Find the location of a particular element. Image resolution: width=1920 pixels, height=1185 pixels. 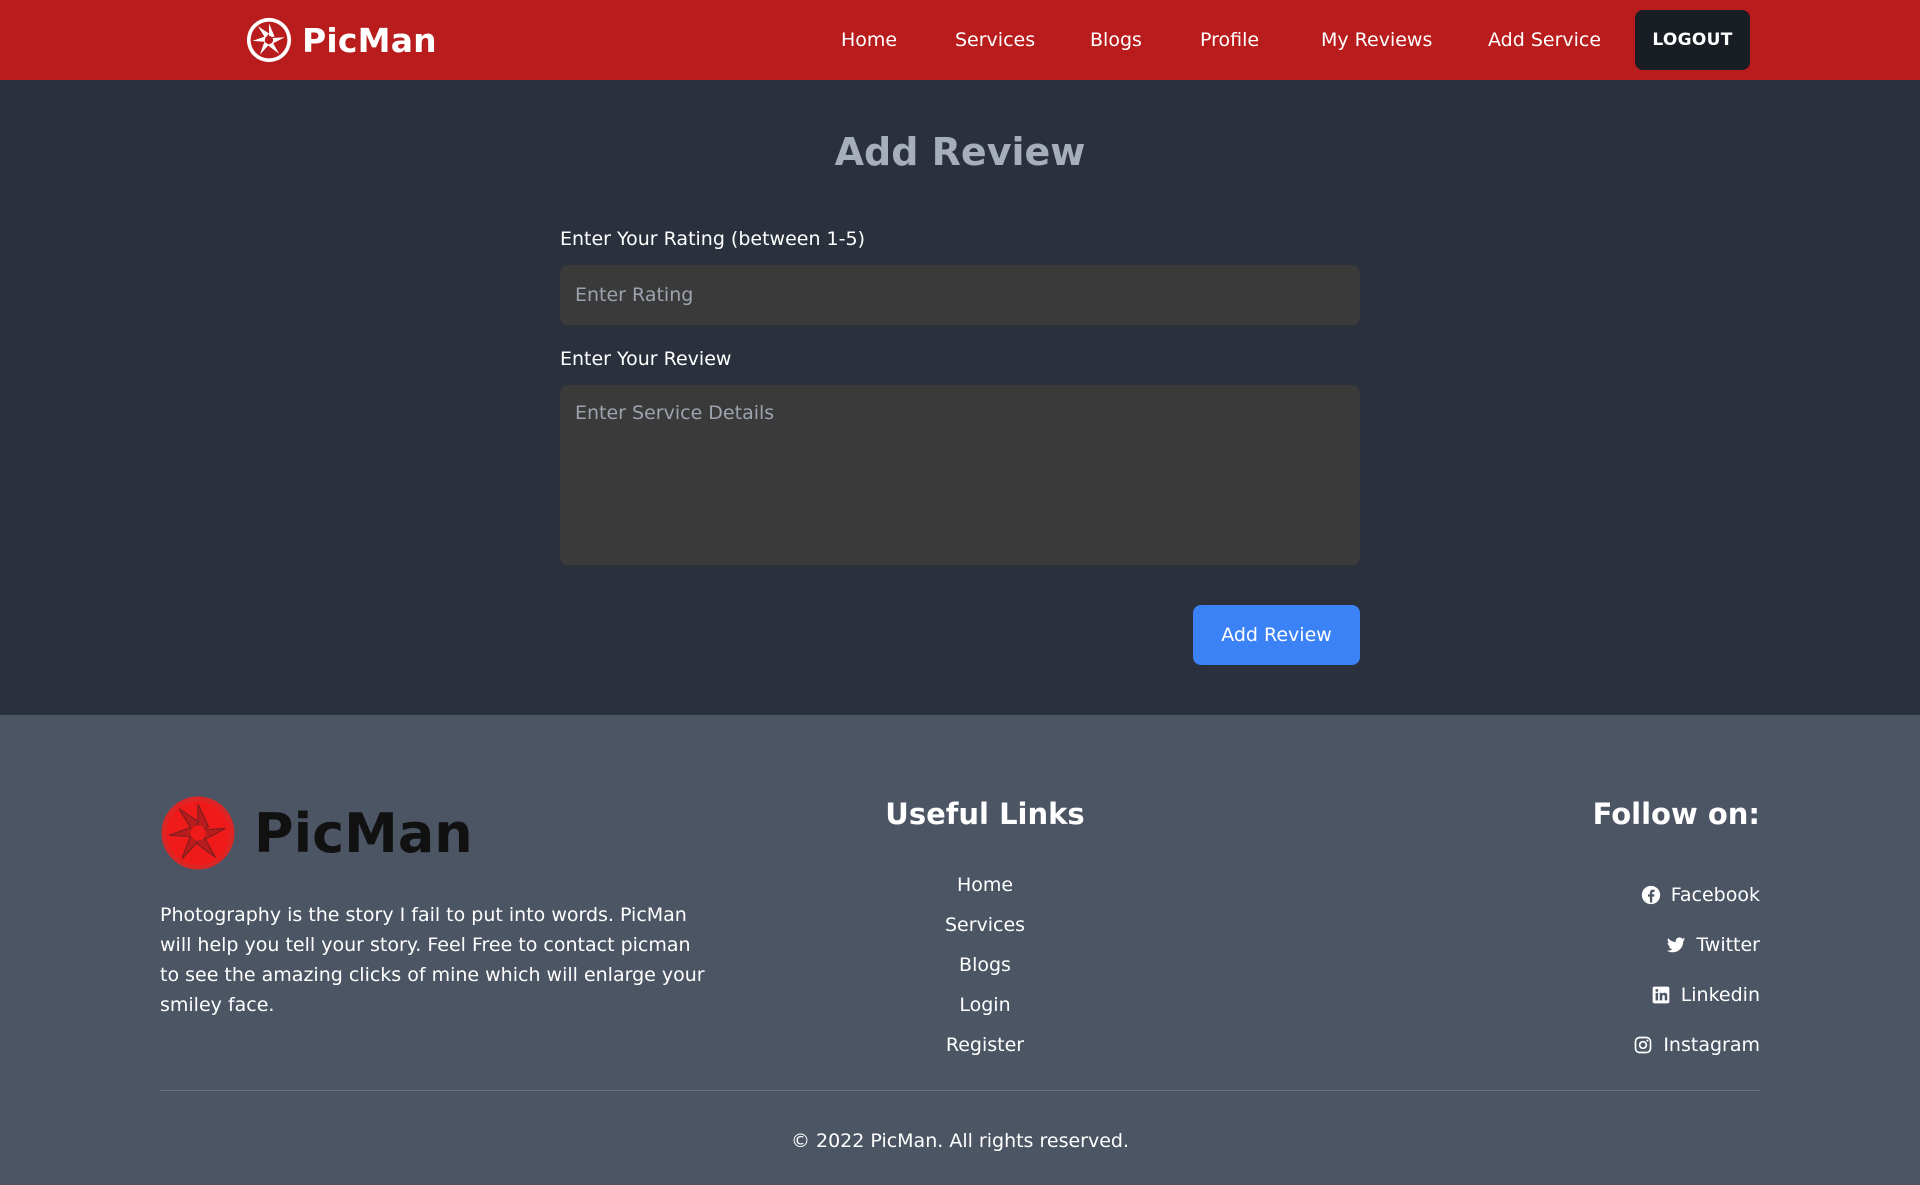

add-review-button: Add Review is located at coordinates (1276, 635).